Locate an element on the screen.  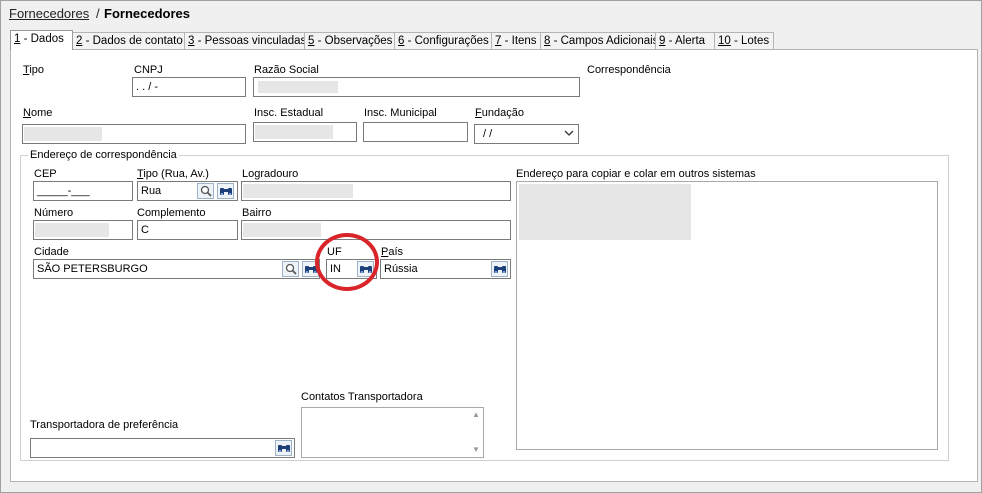
insc-estadual-label: Insc. Estadual is located at coordinates (289, 113).